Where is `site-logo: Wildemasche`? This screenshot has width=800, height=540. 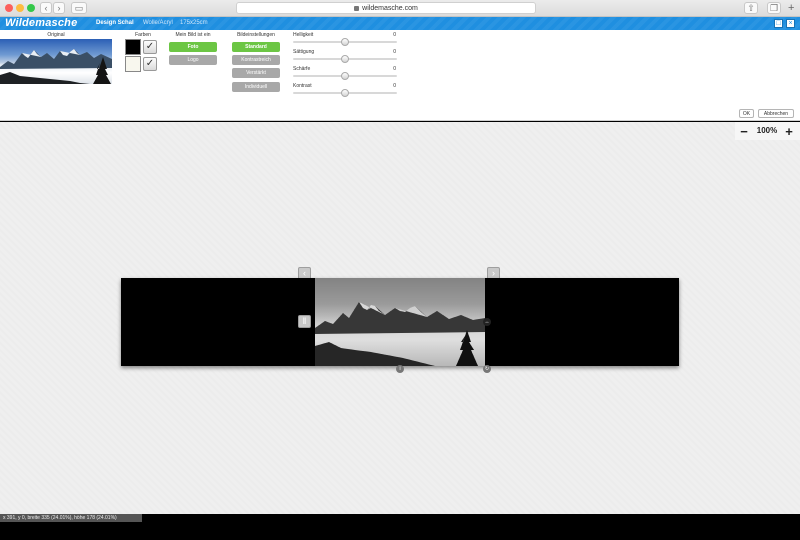 site-logo: Wildemasche is located at coordinates (41, 23).